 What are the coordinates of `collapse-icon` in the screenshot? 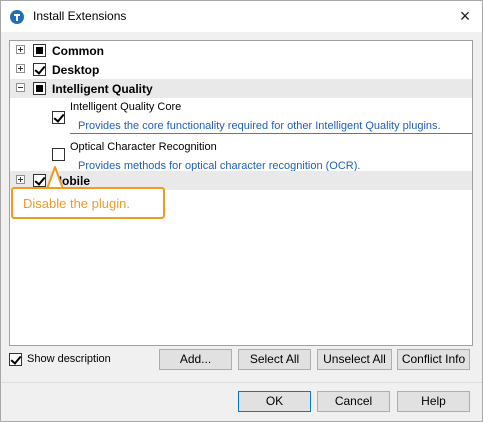 It's located at (20, 87).